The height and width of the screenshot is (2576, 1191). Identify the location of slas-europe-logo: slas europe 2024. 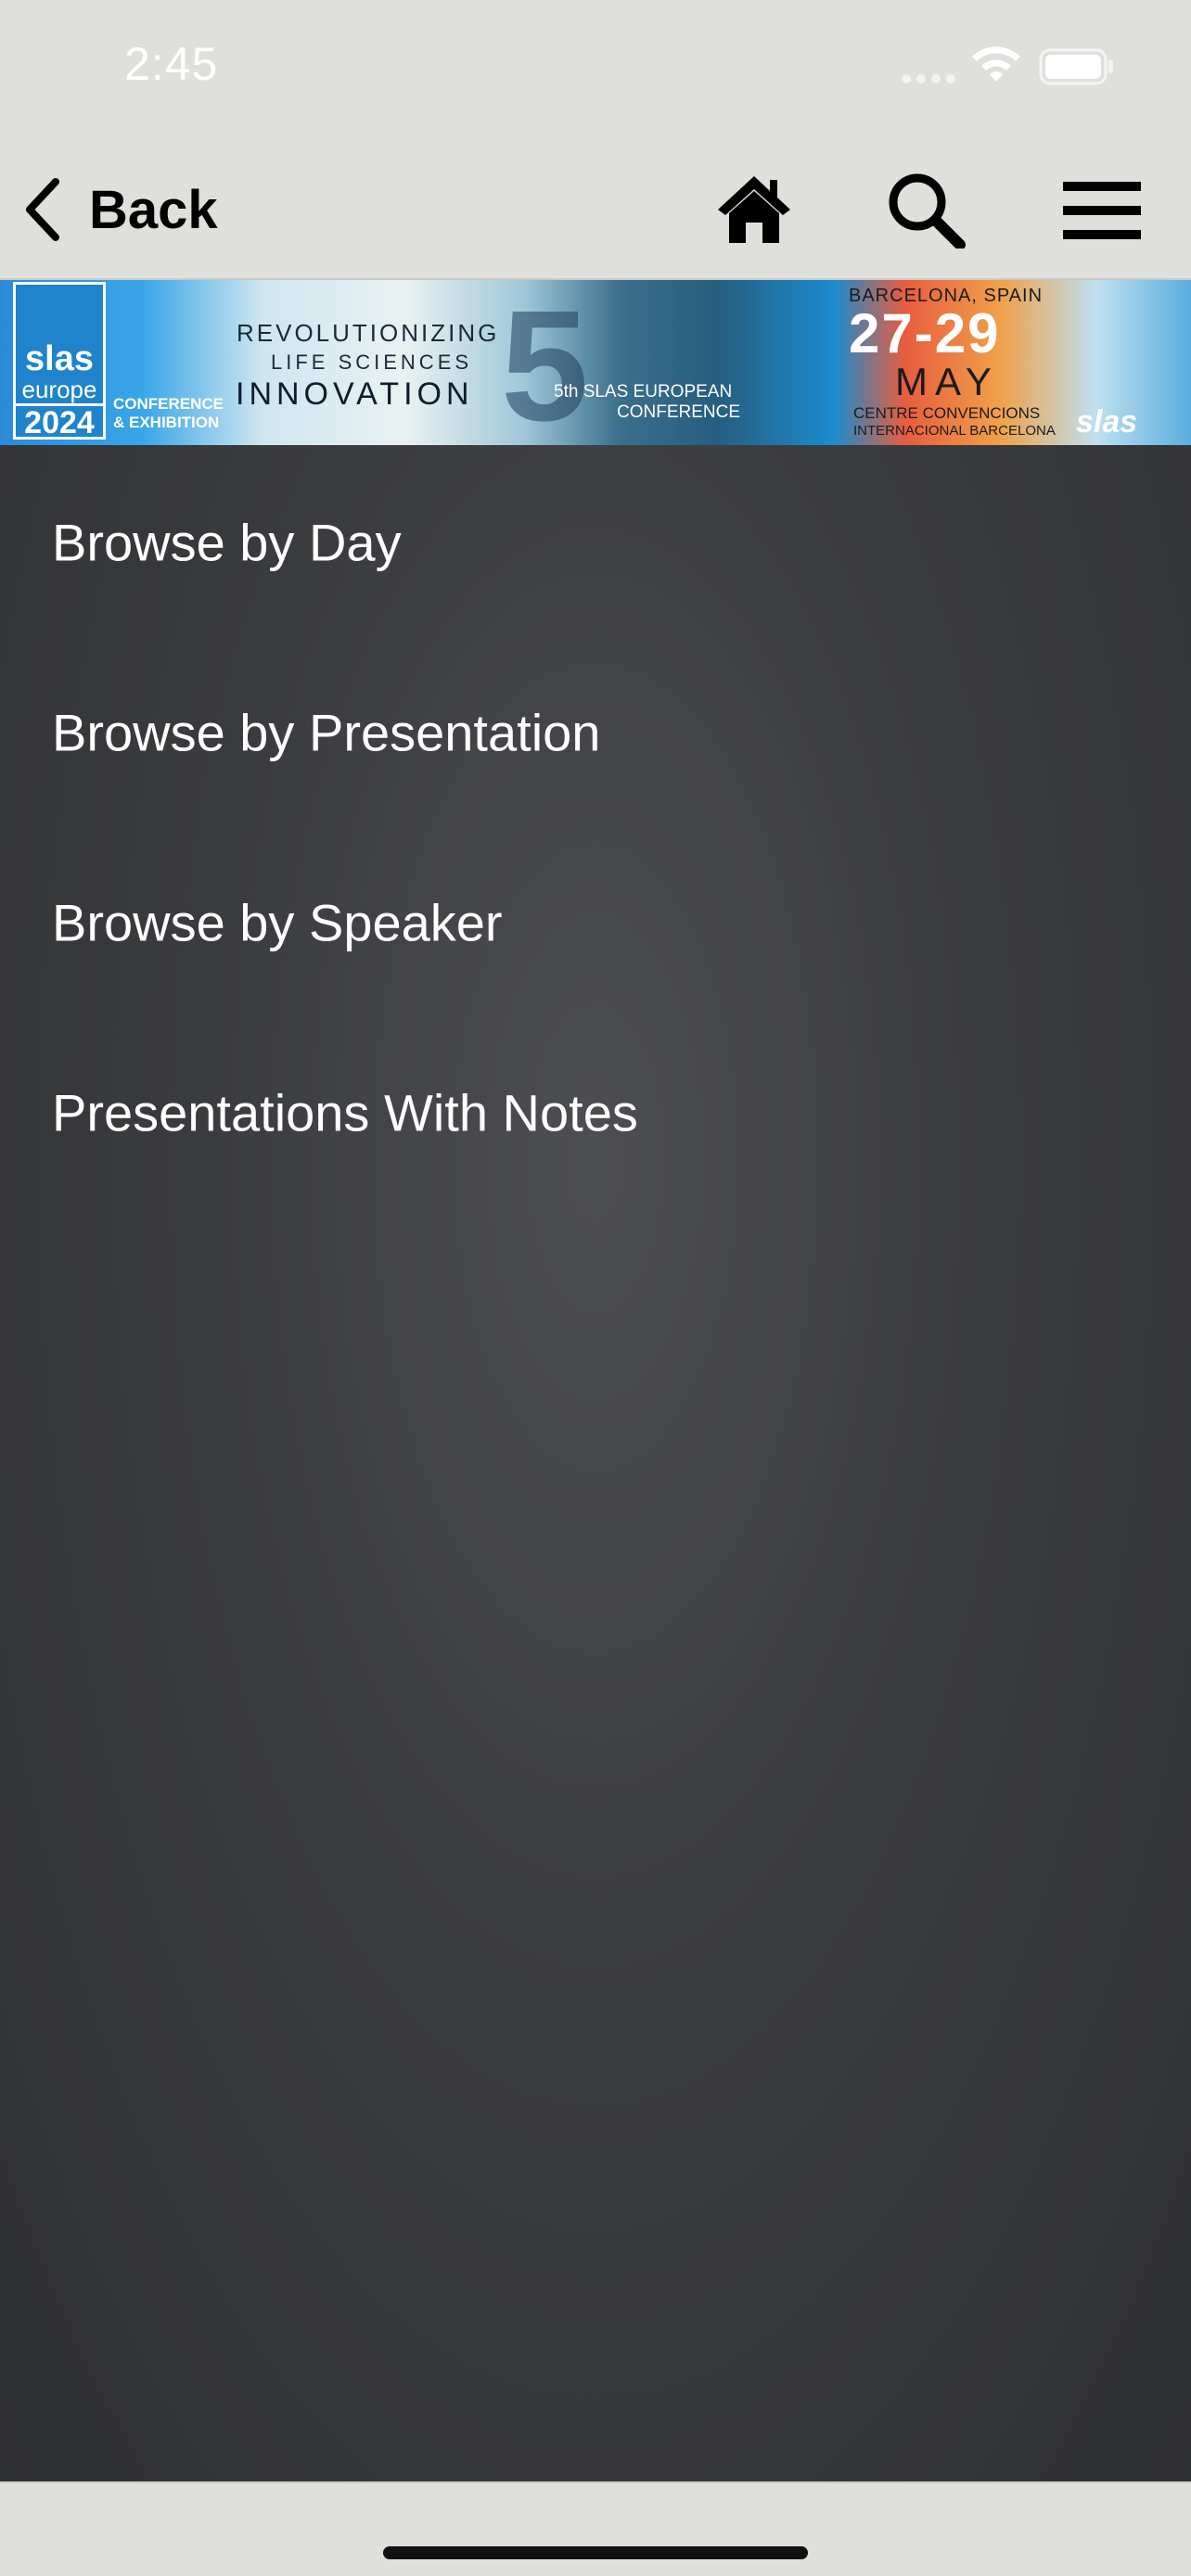
(60, 361).